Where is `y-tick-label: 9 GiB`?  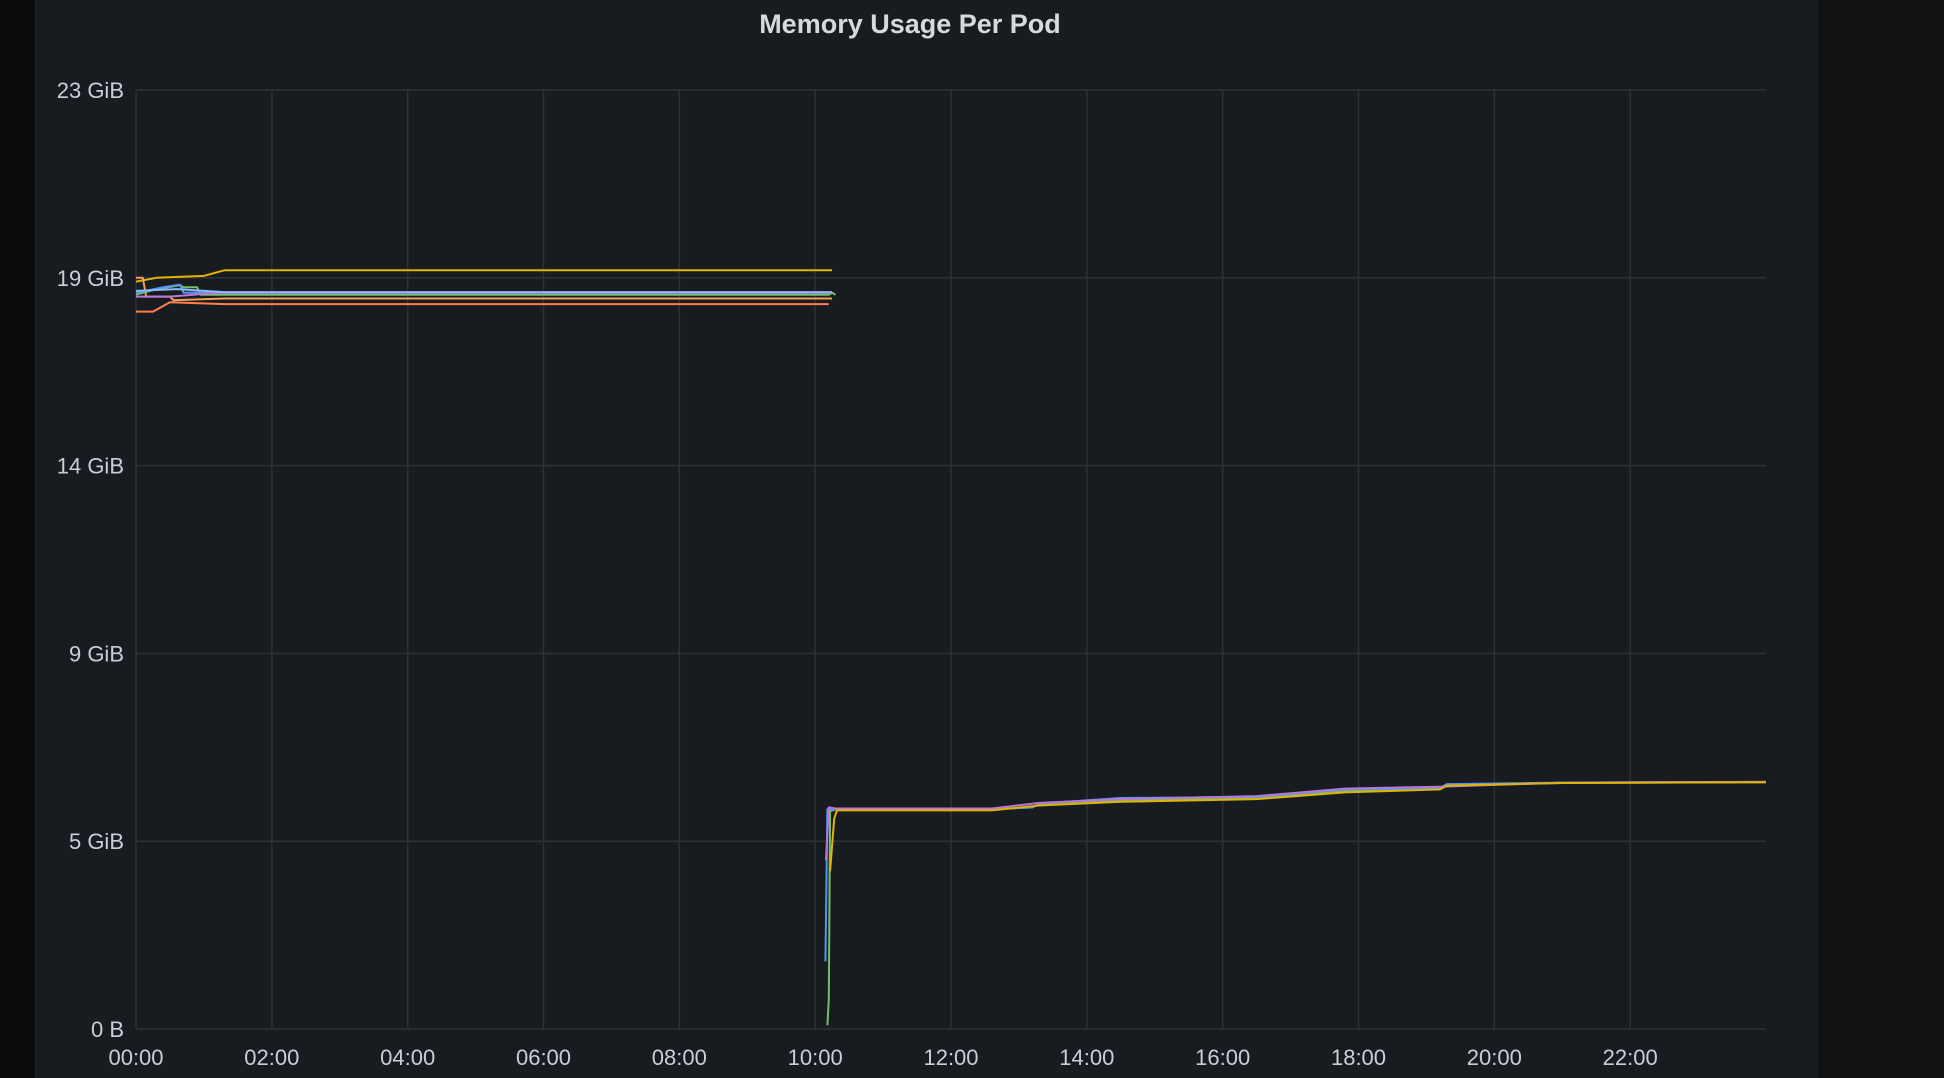 y-tick-label: 9 GiB is located at coordinates (96, 653).